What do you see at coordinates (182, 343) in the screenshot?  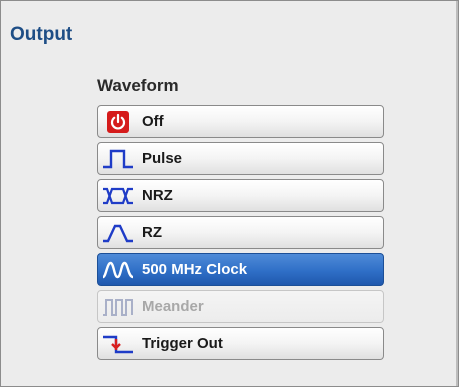 I see `waveform-trigger-out-label: Trigger Out` at bounding box center [182, 343].